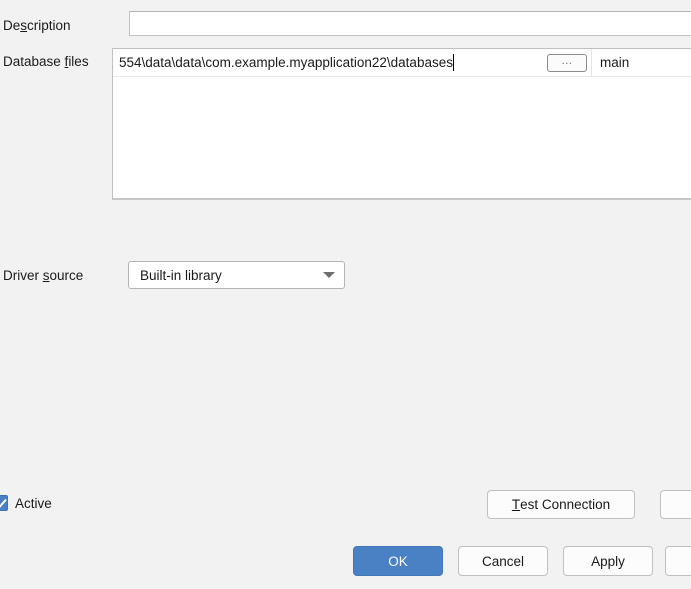 The width and height of the screenshot is (691, 589). What do you see at coordinates (66, 275) in the screenshot?
I see `driver-source-label-post: ource` at bounding box center [66, 275].